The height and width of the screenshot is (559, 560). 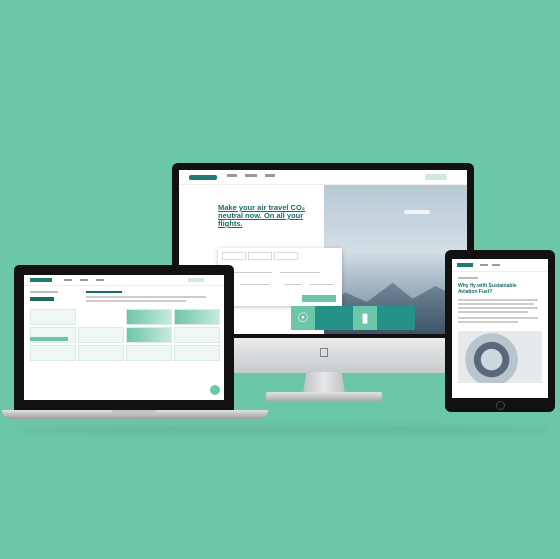 What do you see at coordinates (468, 278) in the screenshot?
I see `tablet-breadcrumb` at bounding box center [468, 278].